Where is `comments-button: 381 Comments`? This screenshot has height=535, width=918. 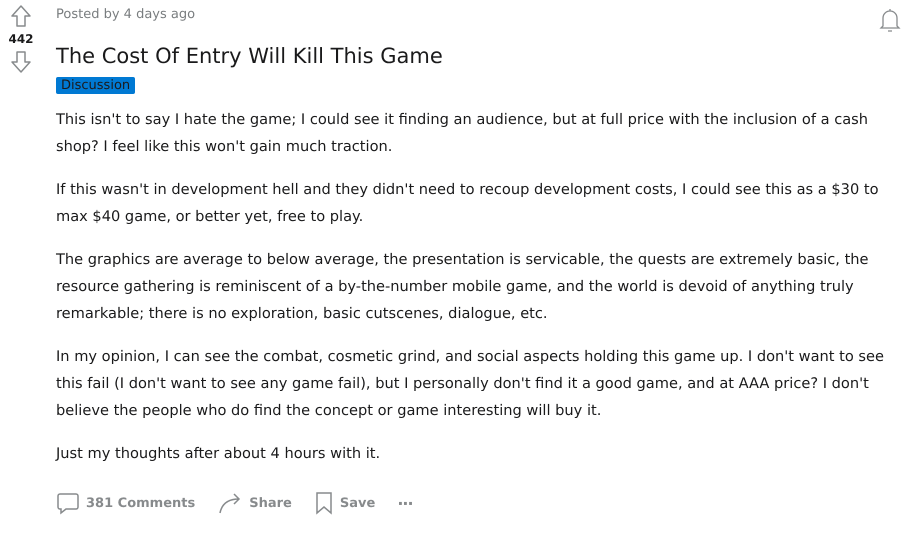 comments-button: 381 Comments is located at coordinates (126, 503).